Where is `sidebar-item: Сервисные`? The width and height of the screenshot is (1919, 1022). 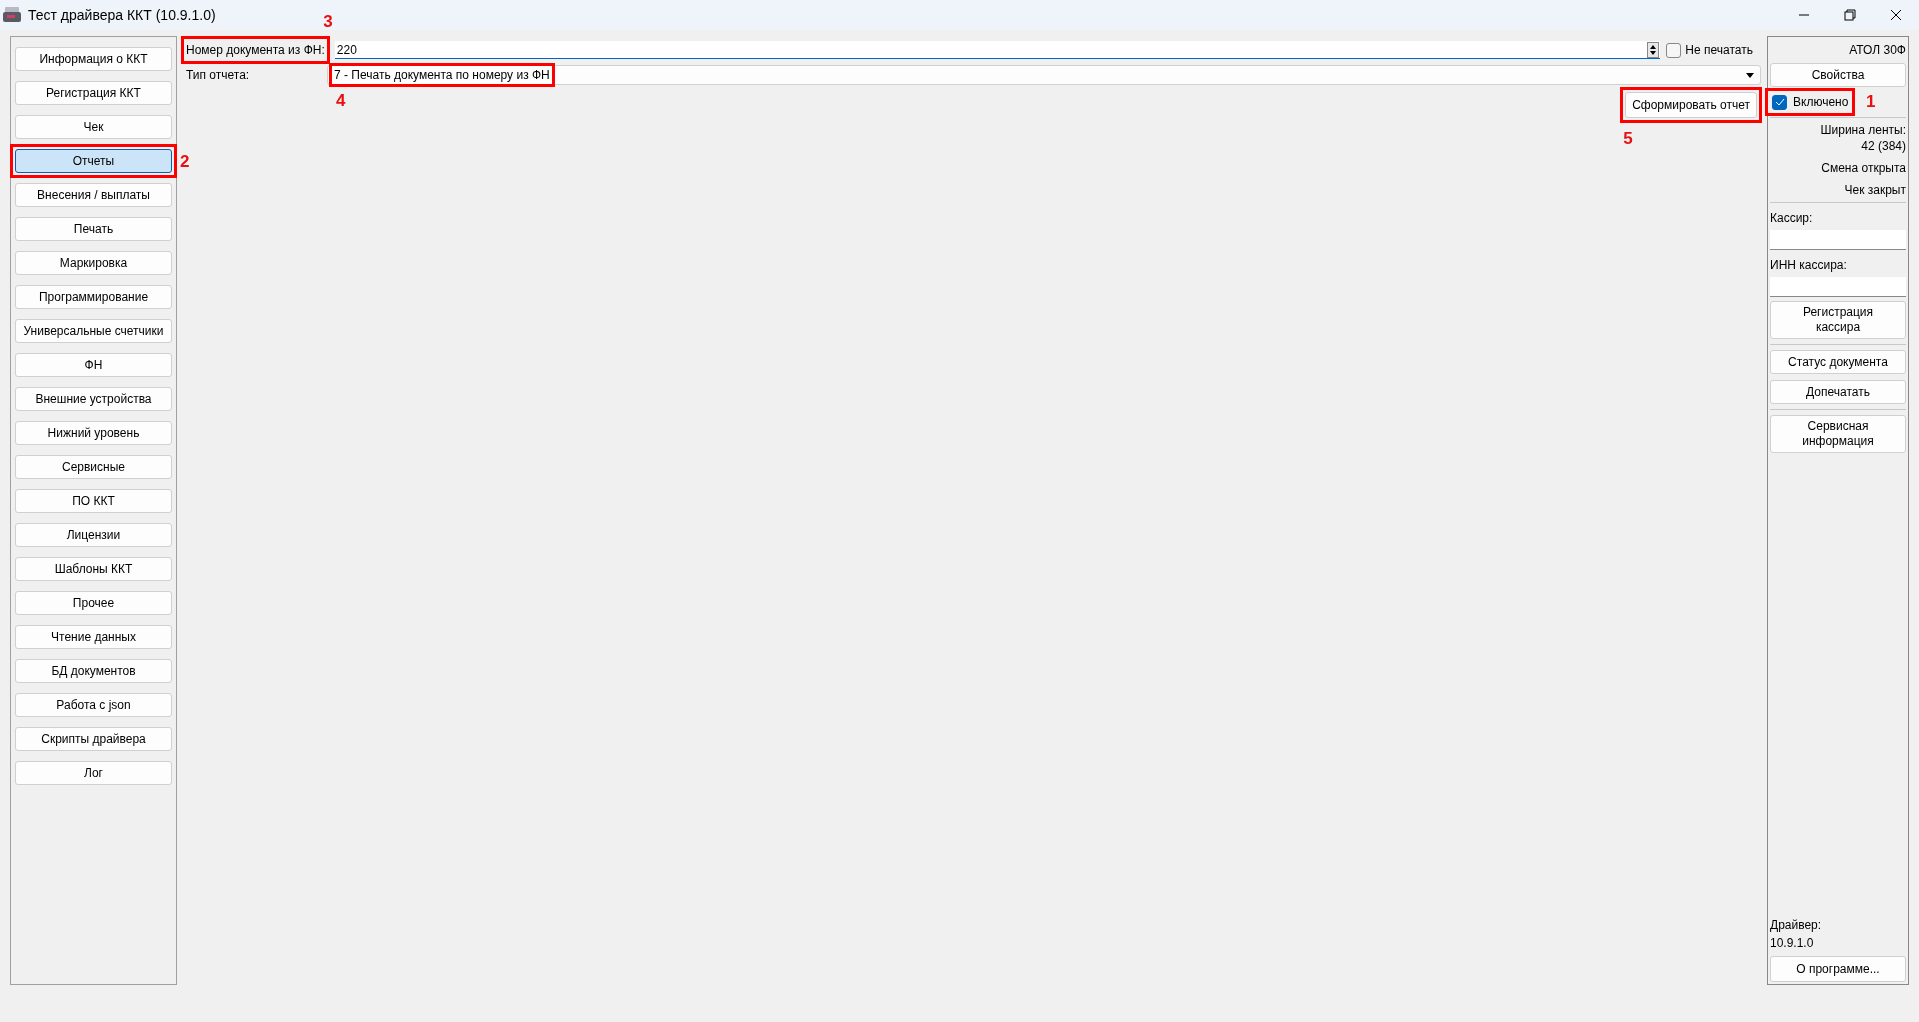 sidebar-item: Сервисные is located at coordinates (93, 467).